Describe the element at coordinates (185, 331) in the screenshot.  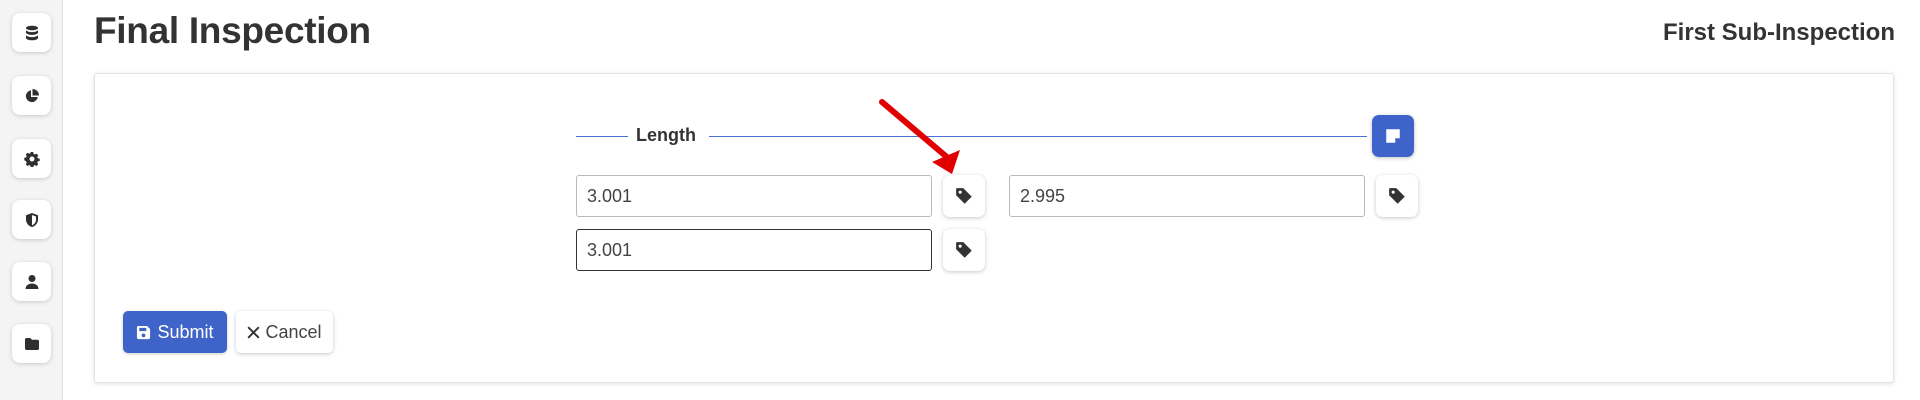
I see `submit-label: Submit` at that location.